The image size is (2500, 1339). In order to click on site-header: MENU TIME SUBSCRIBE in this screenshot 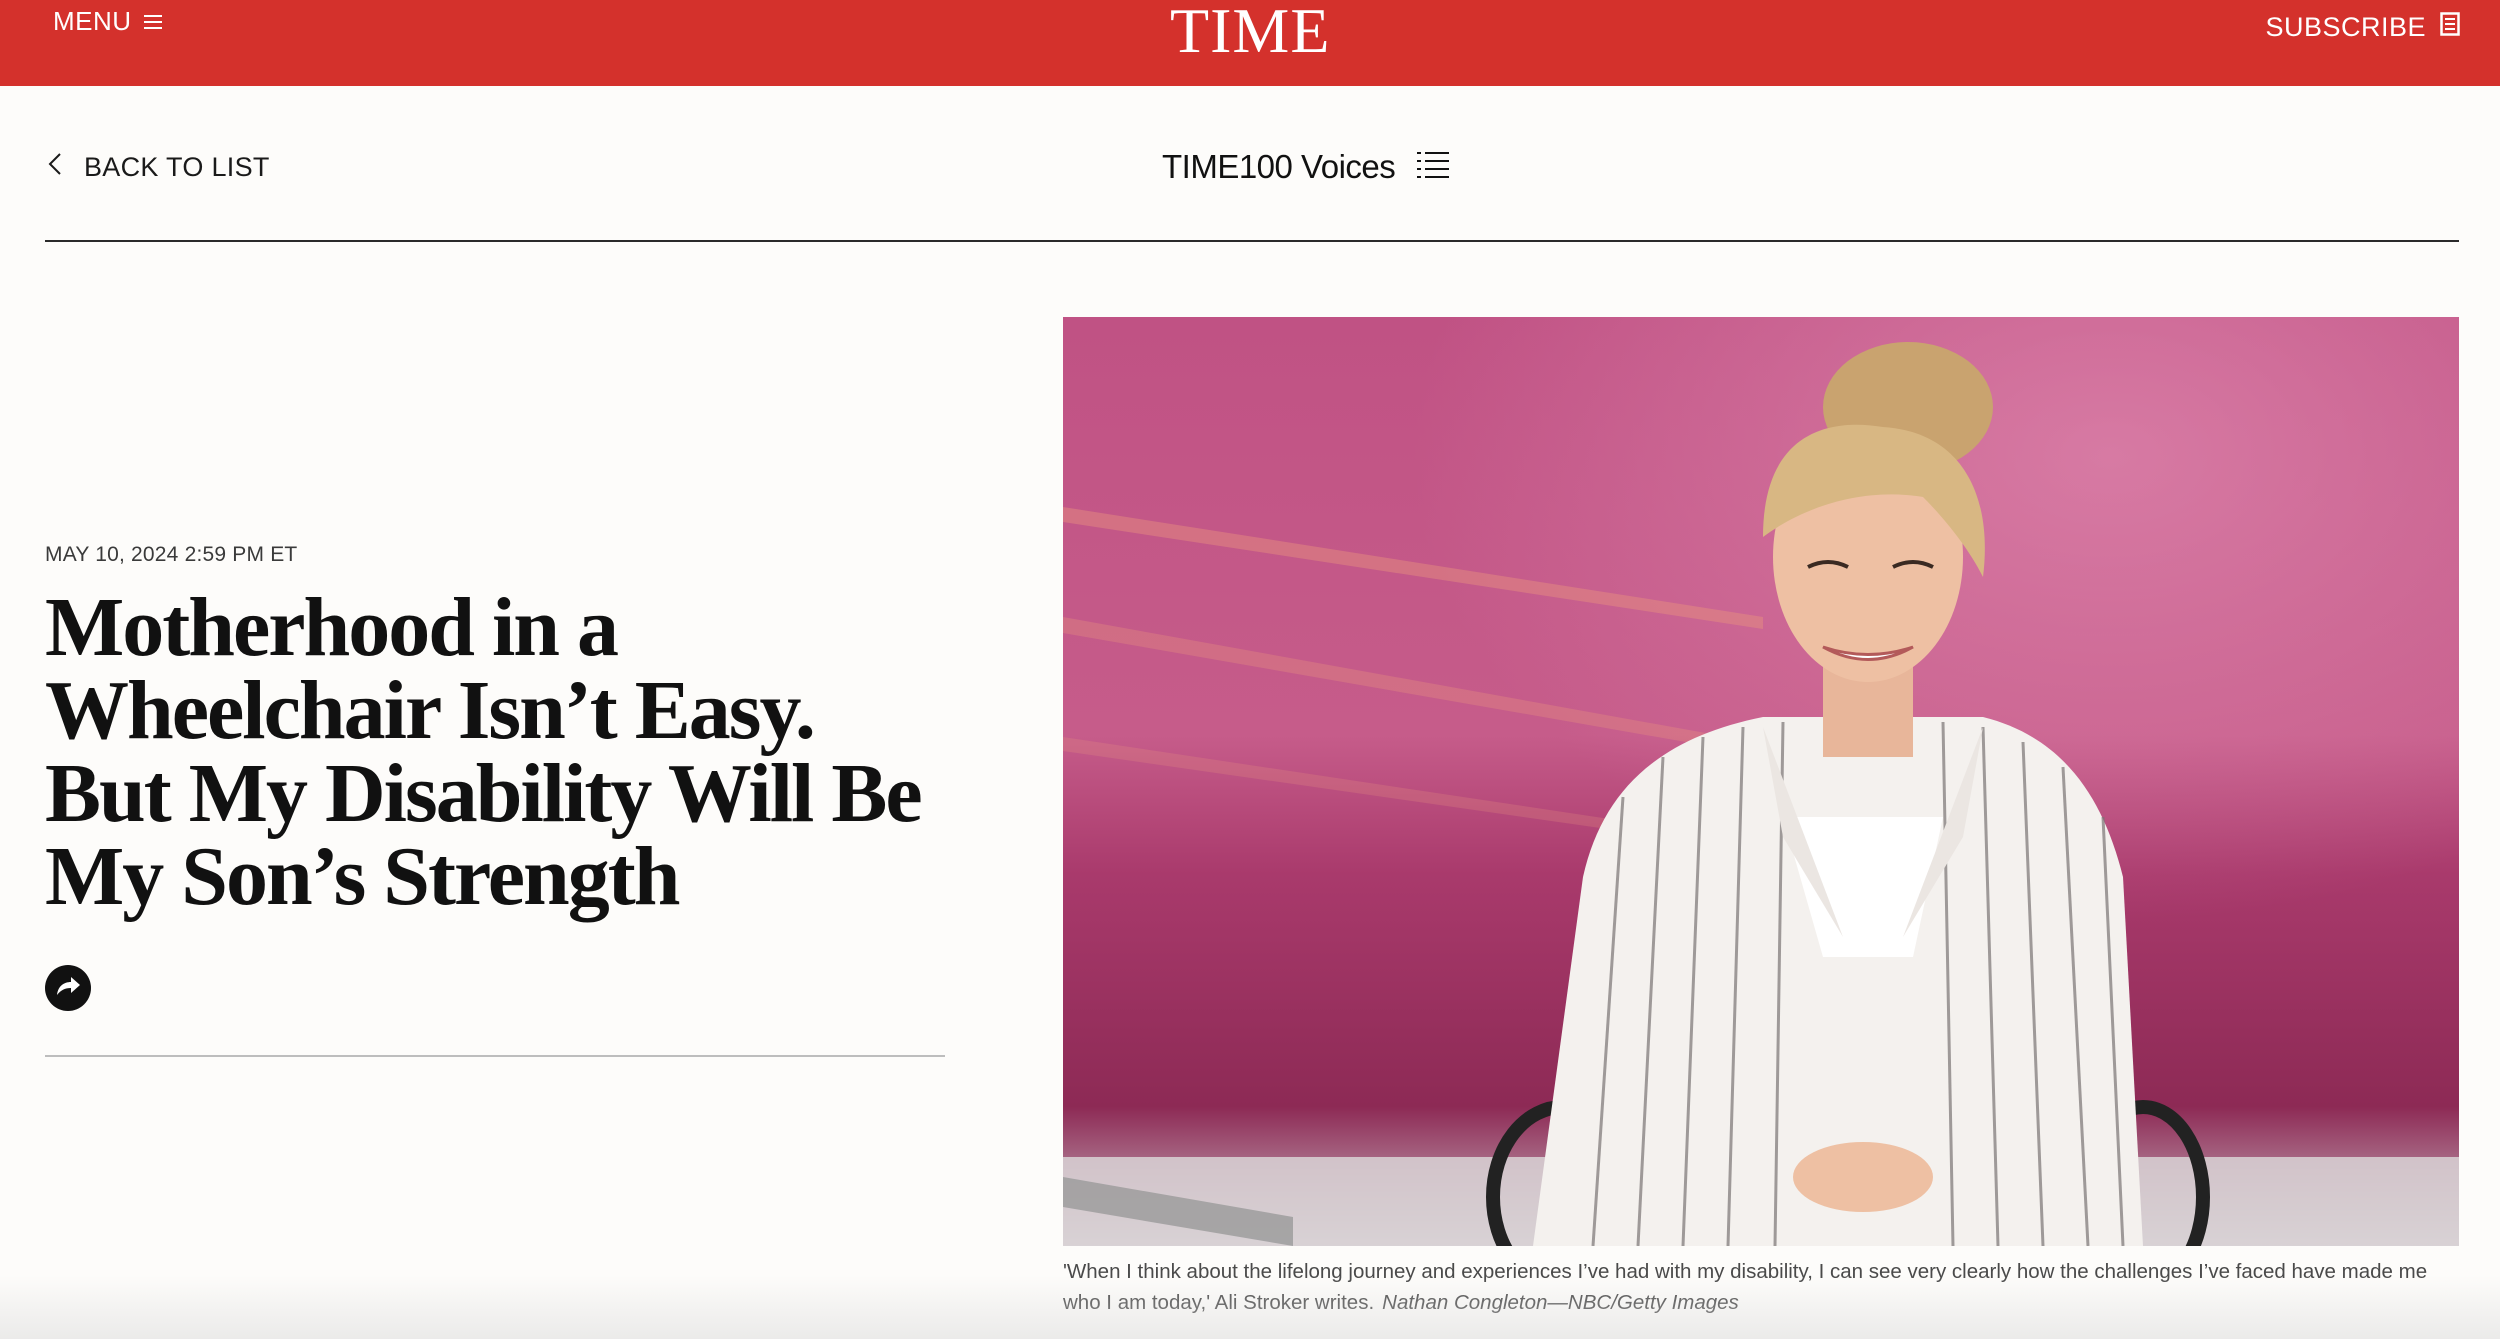, I will do `click(1250, 43)`.